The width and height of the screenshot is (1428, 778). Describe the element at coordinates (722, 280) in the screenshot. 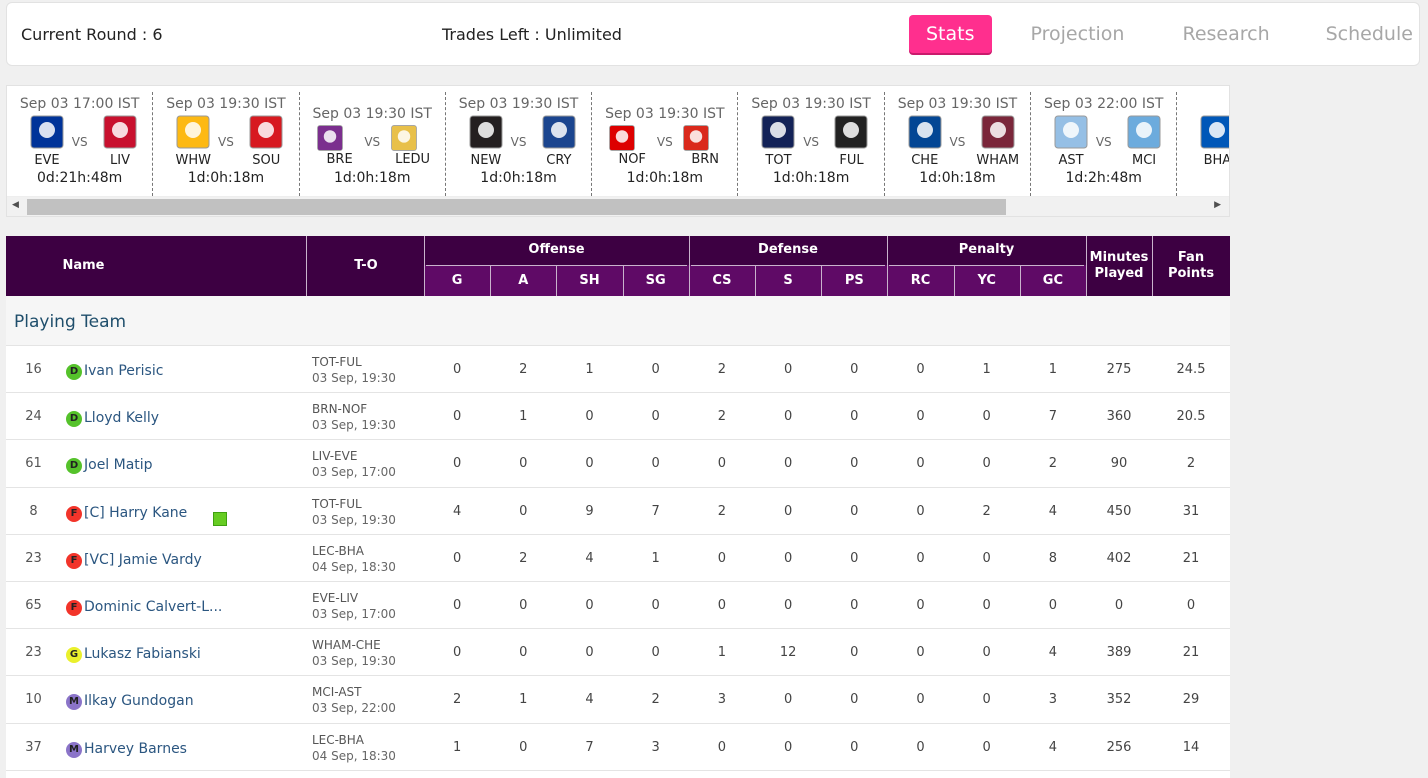

I see `header-stat-cs: CS` at that location.